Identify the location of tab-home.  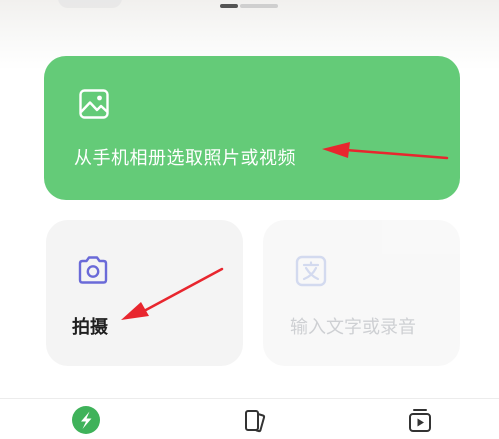
(86, 420).